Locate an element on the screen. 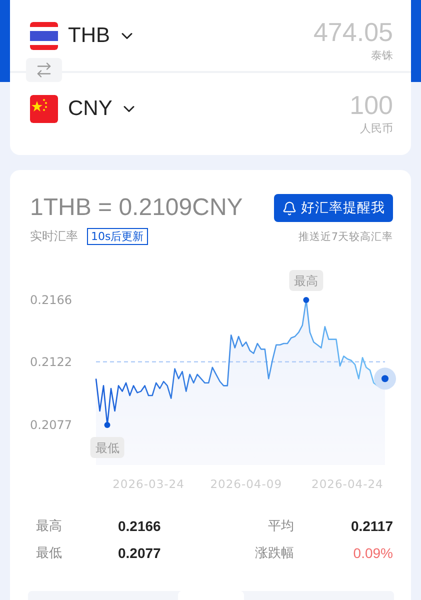 This screenshot has height=600, width=421. rate-label: 实时汇率 is located at coordinates (54, 236).